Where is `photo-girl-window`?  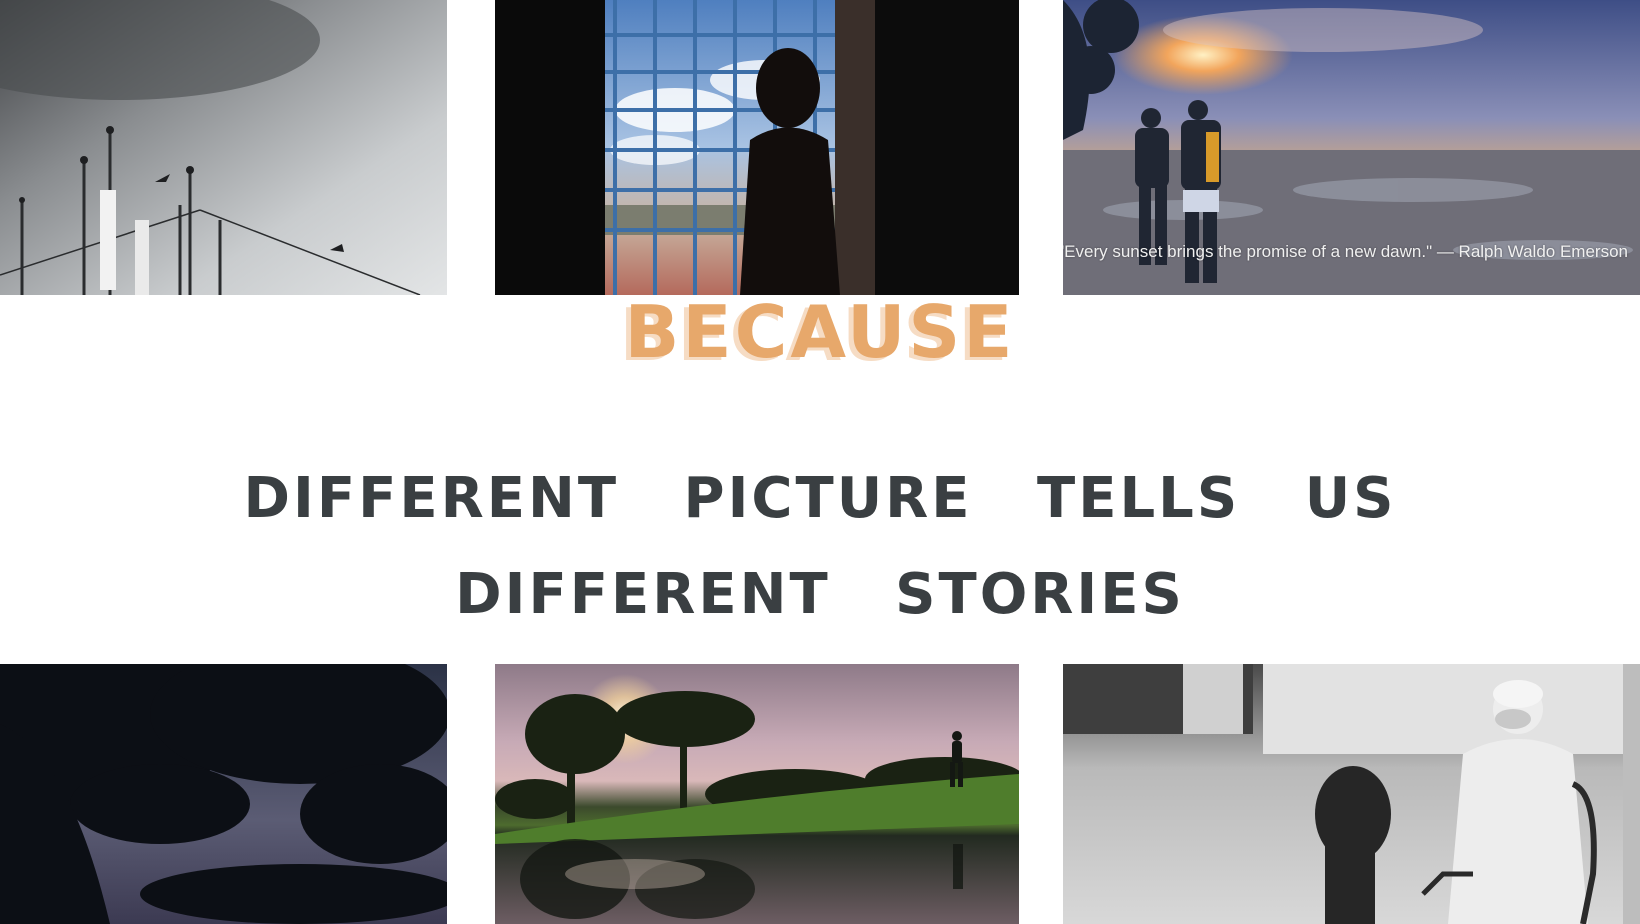
photo-girl-window is located at coordinates (757, 147).